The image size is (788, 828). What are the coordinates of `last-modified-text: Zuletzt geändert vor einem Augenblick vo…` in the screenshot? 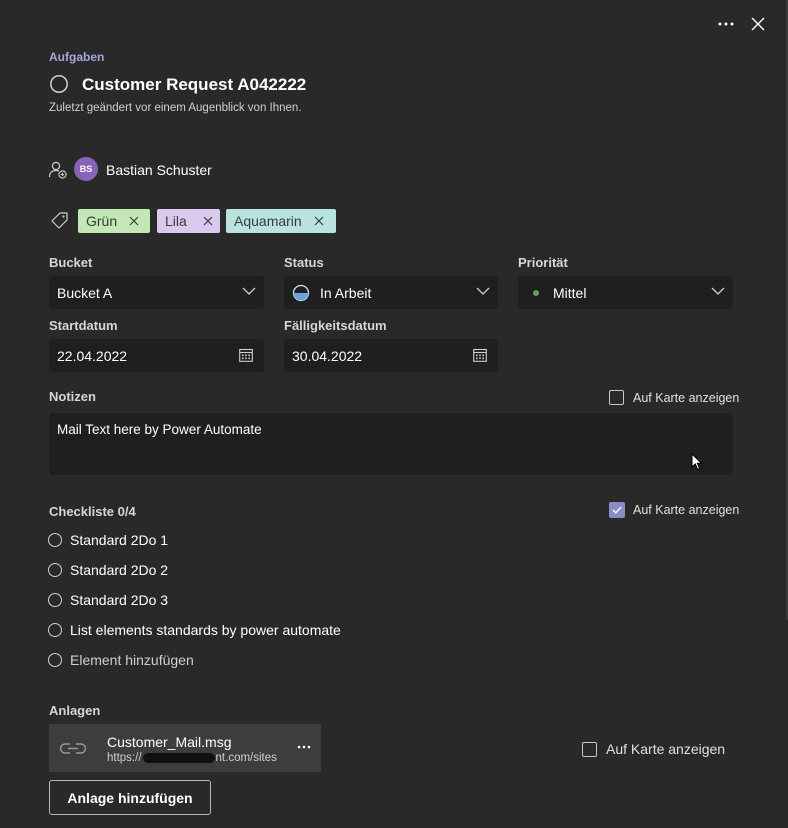 It's located at (175, 108).